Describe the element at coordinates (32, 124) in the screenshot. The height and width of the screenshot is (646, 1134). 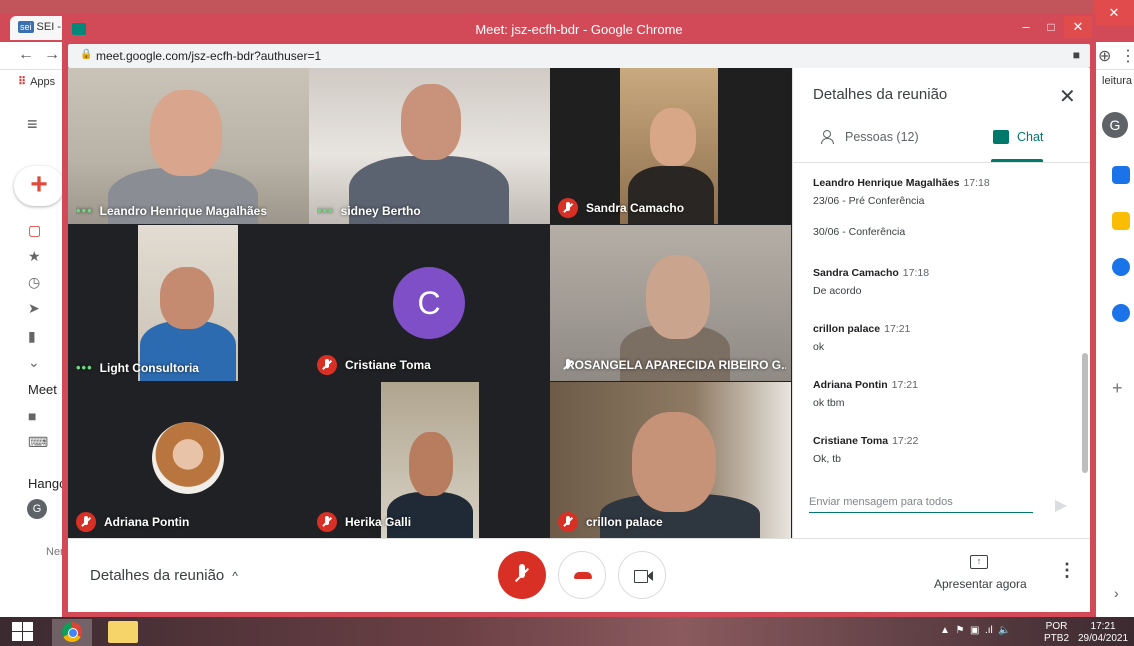
I see `hamburger-menu-icon: ≡` at that location.